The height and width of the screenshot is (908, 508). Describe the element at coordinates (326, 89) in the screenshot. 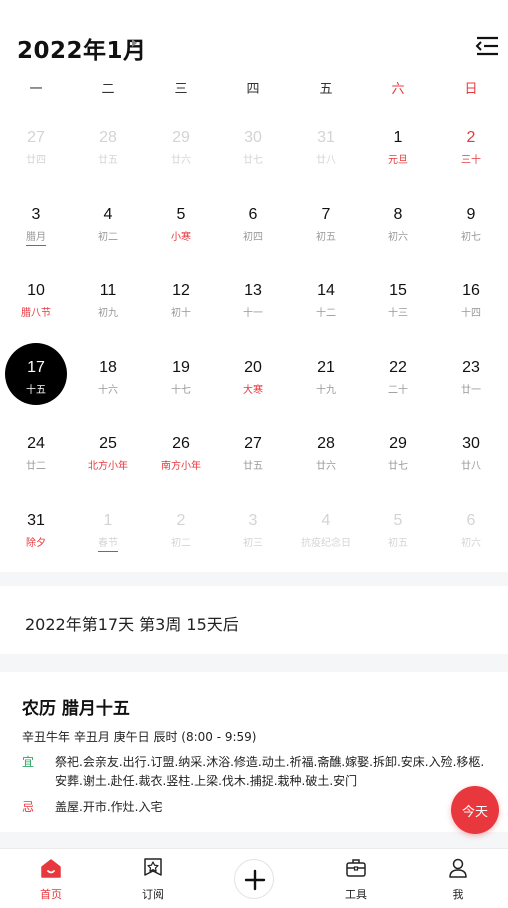

I see `weekday-label: 五` at that location.